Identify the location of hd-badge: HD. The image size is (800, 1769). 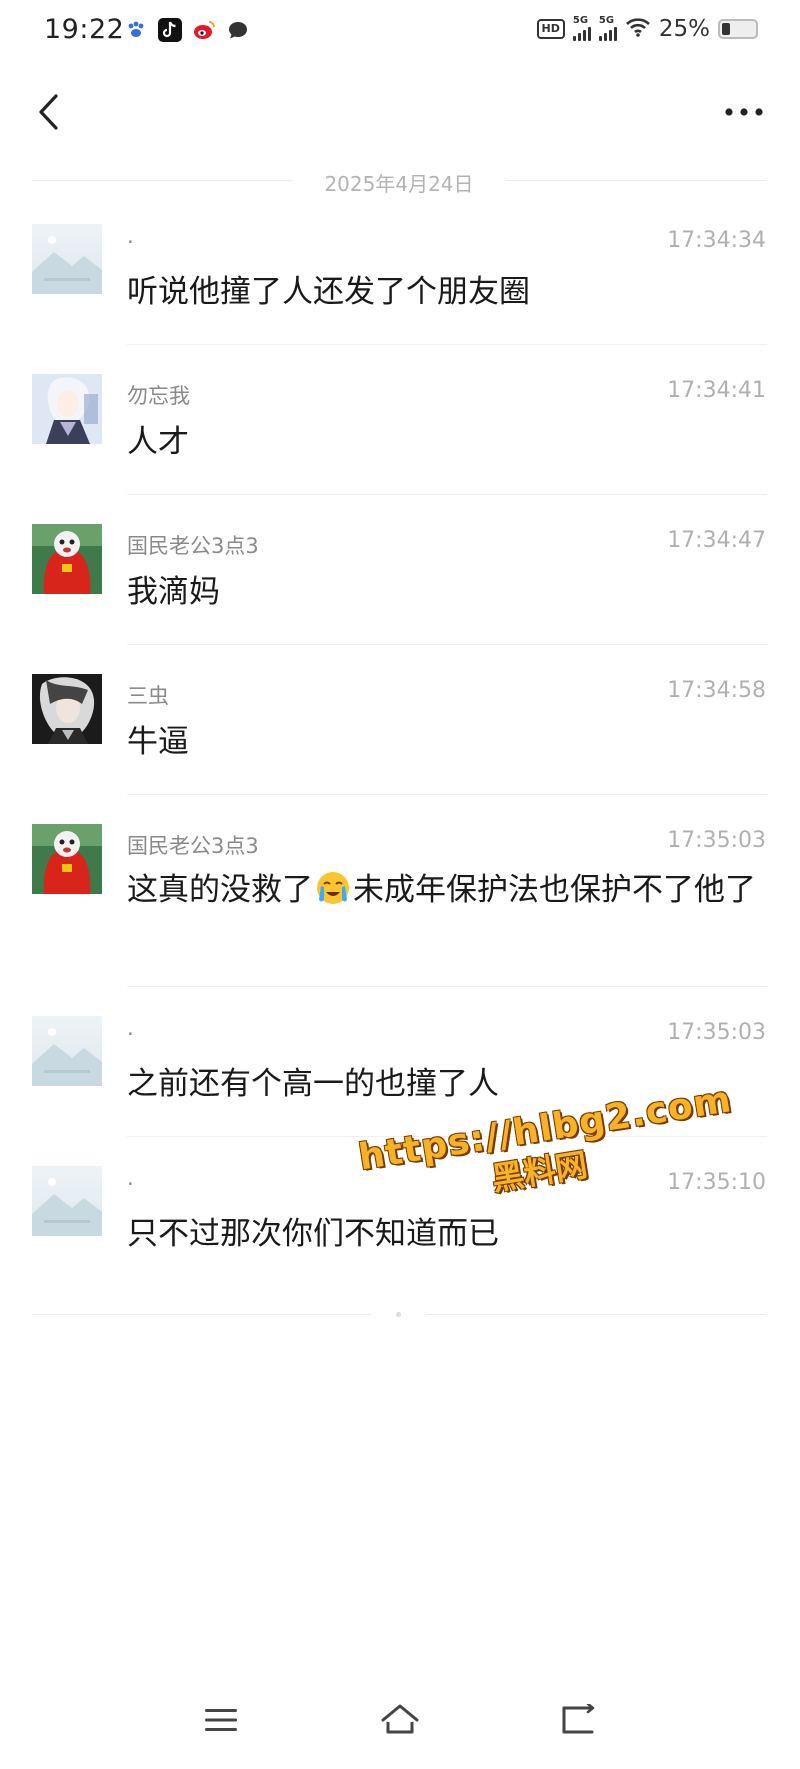
(550, 29).